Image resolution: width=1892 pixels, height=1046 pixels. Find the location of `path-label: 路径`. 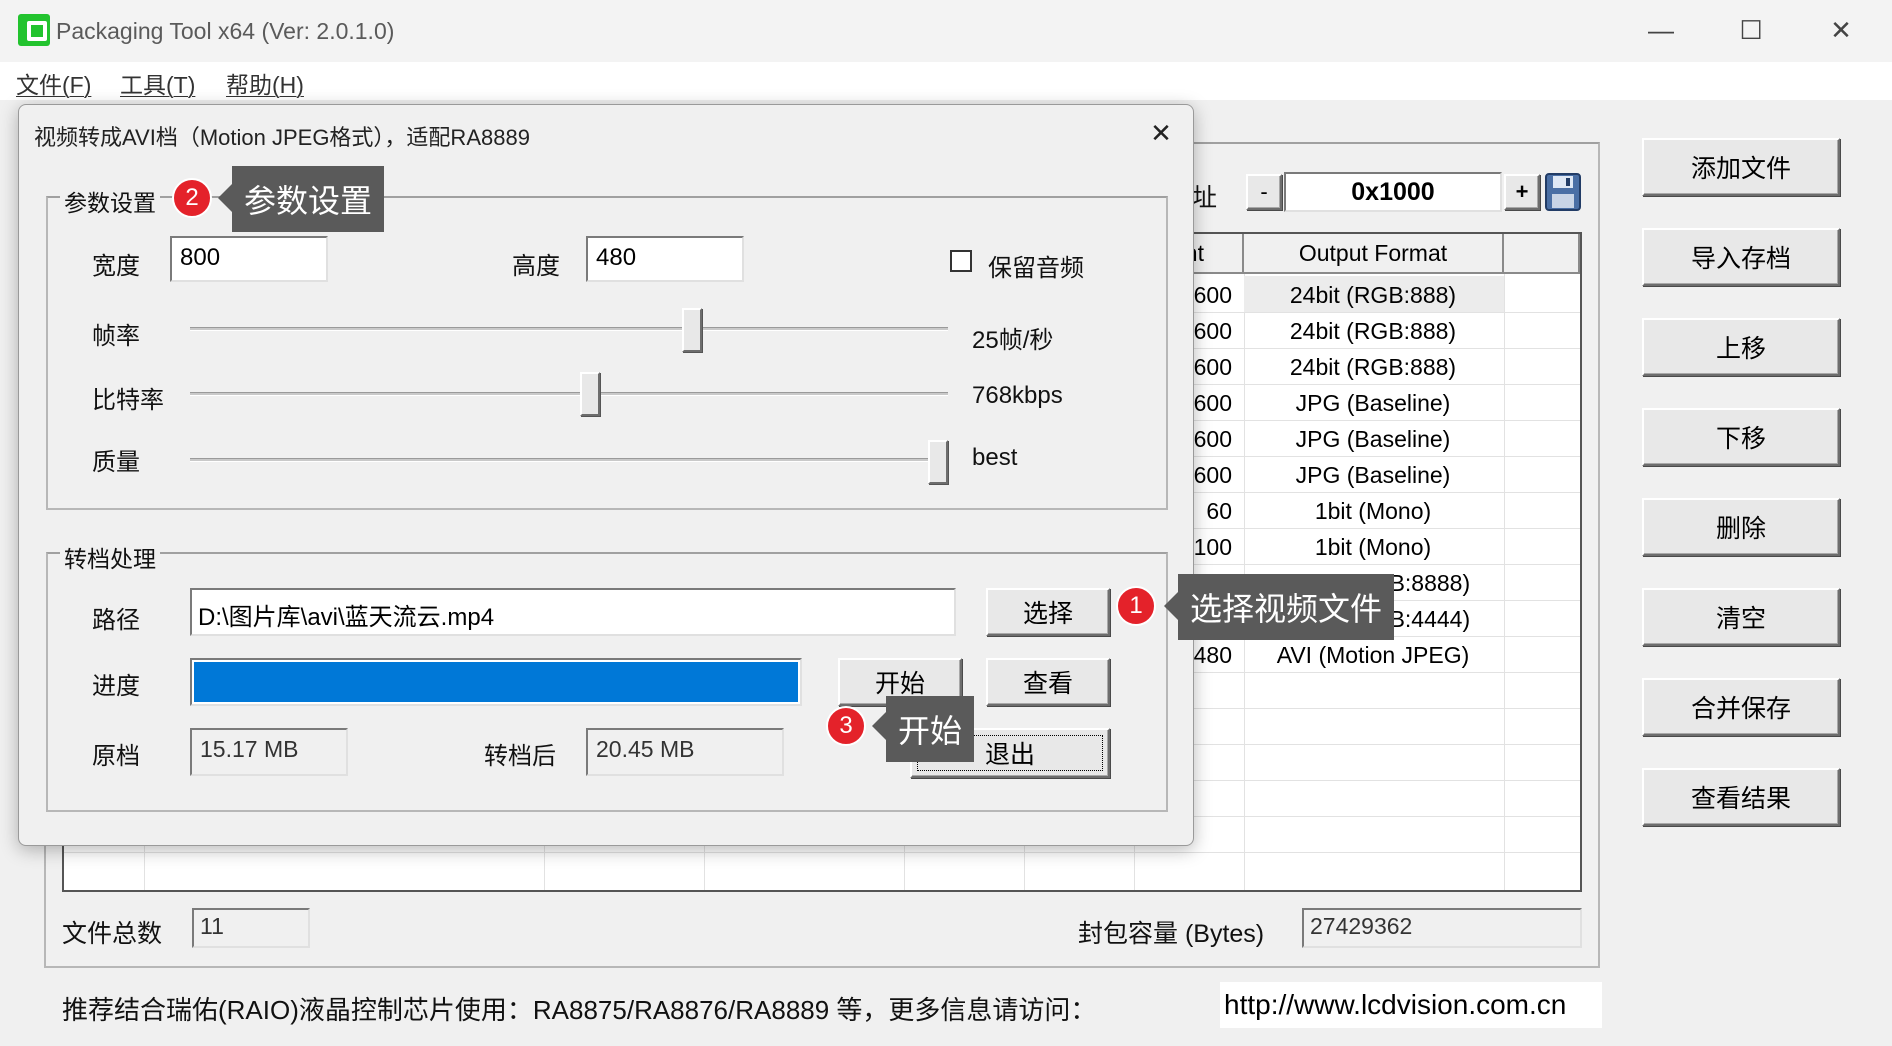

path-label: 路径 is located at coordinates (116, 620).